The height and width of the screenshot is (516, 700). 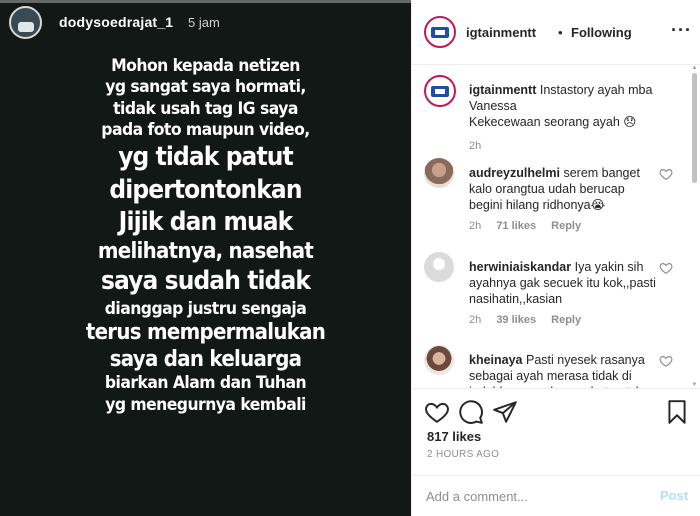 What do you see at coordinates (205, 404) in the screenshot?
I see `story-text-line: yg menegurnya kembali` at bounding box center [205, 404].